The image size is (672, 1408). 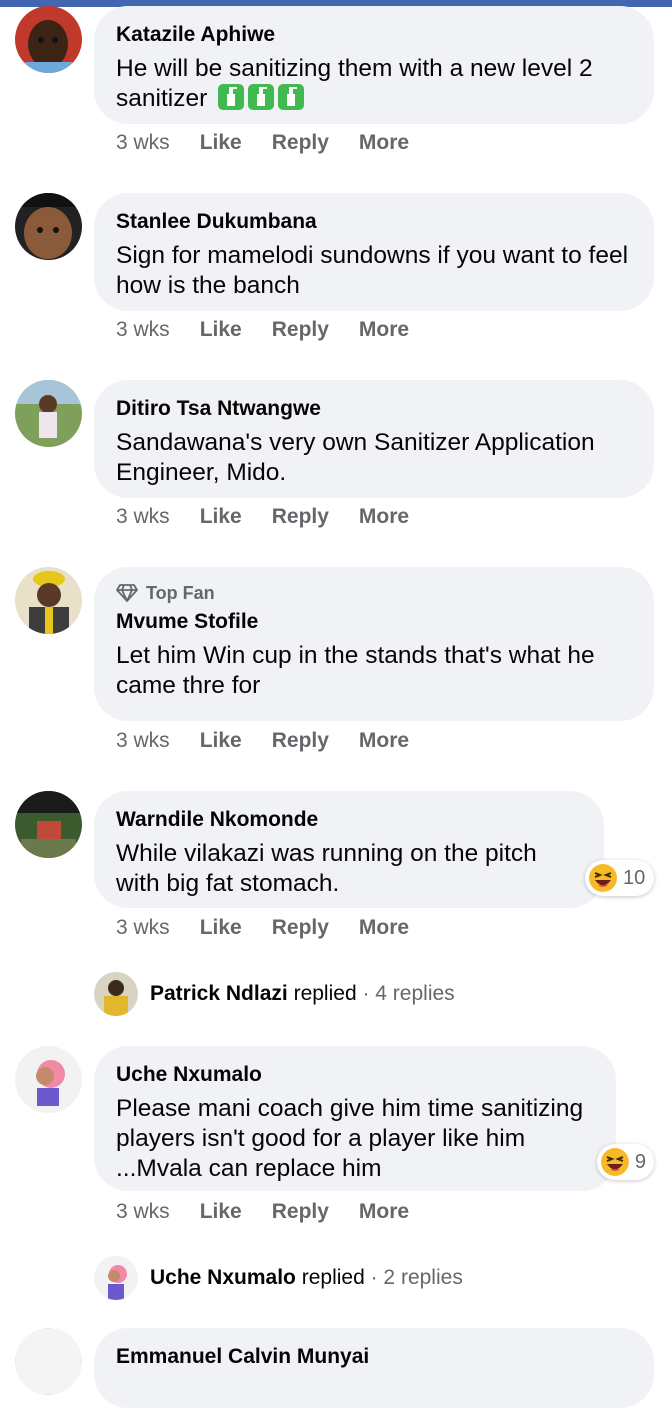 What do you see at coordinates (416, 1277) in the screenshot?
I see `reply-count: · 2 replies` at bounding box center [416, 1277].